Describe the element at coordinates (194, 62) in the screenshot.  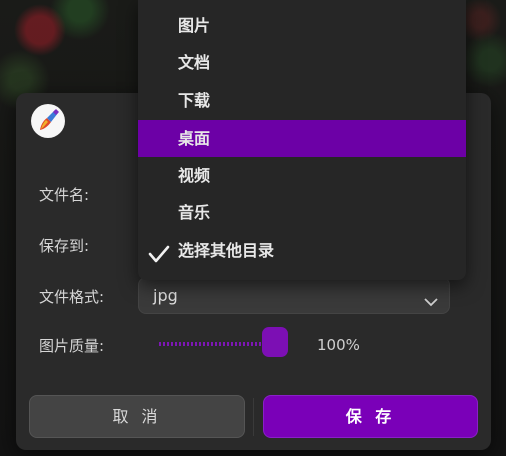
I see `menu-item-label: 文档` at that location.